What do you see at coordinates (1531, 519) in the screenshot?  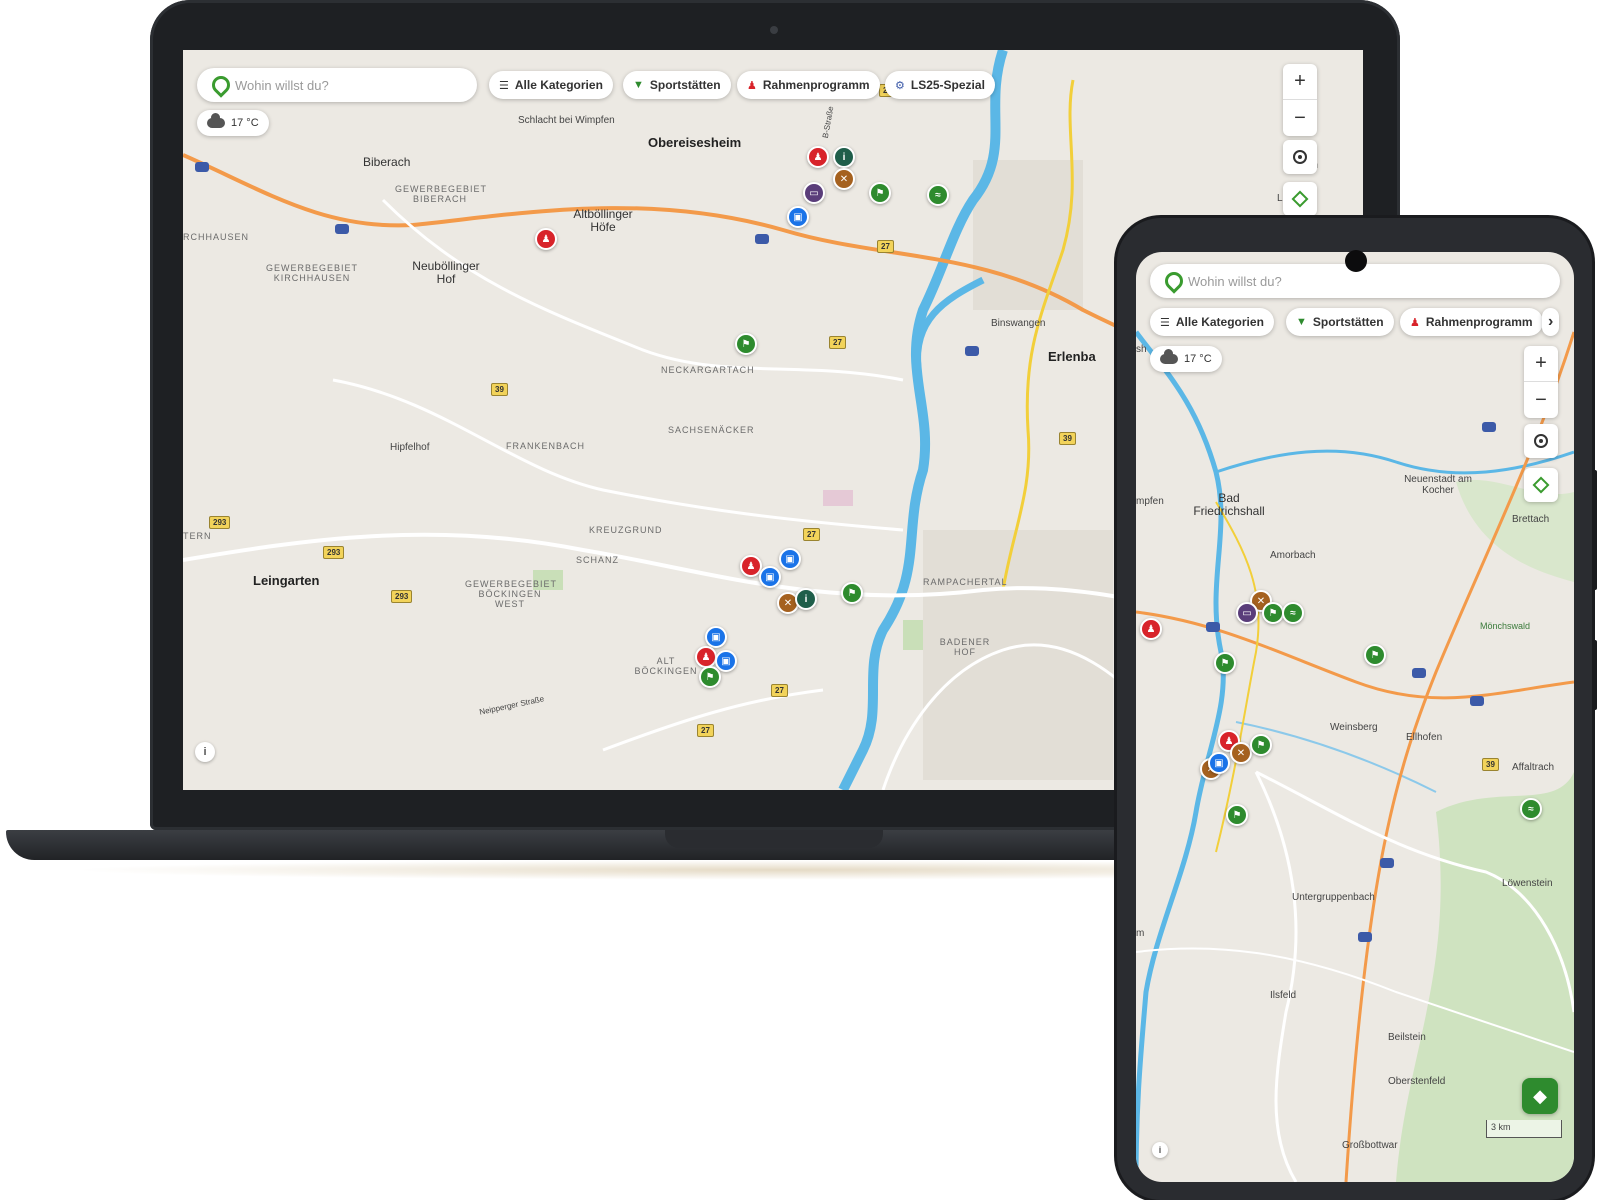 I see `label-brettach: Brettach` at bounding box center [1531, 519].